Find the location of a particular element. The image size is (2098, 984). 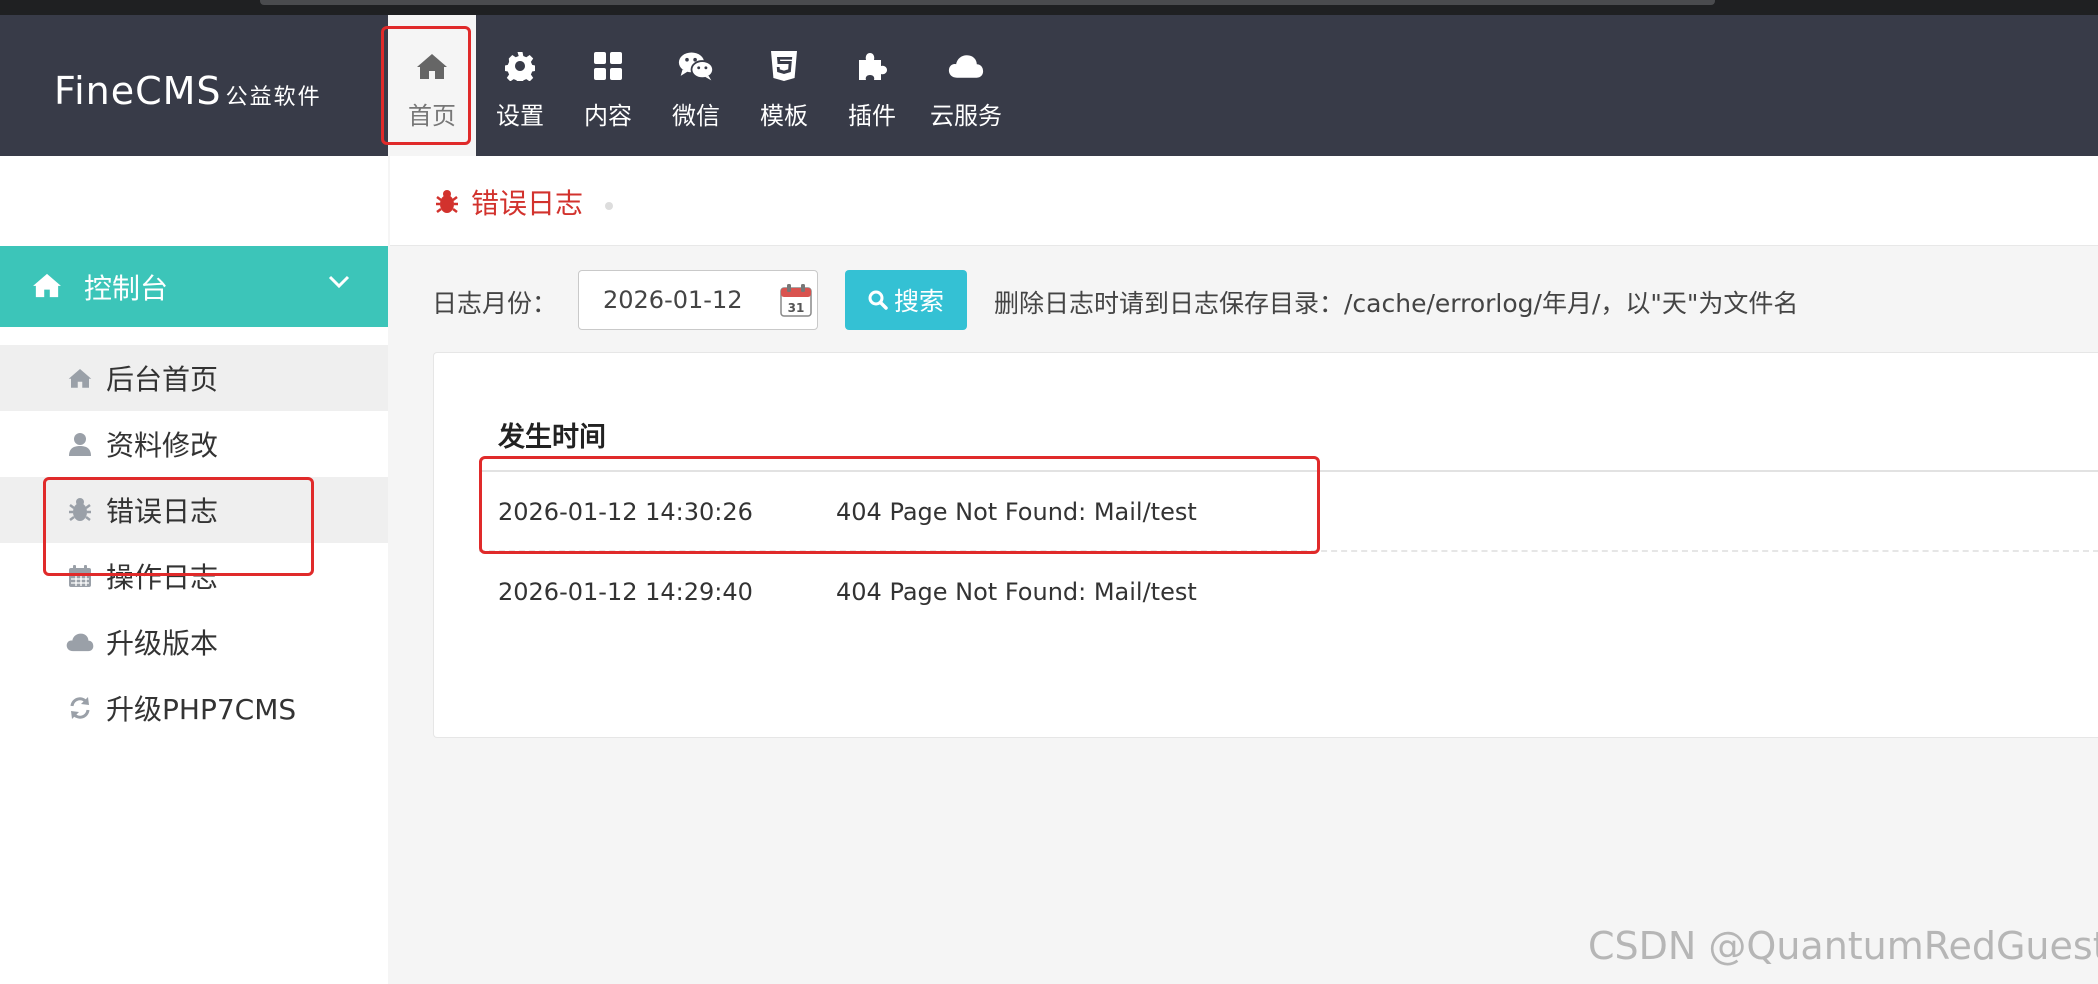

nav-label: 插件 is located at coordinates (872, 116).